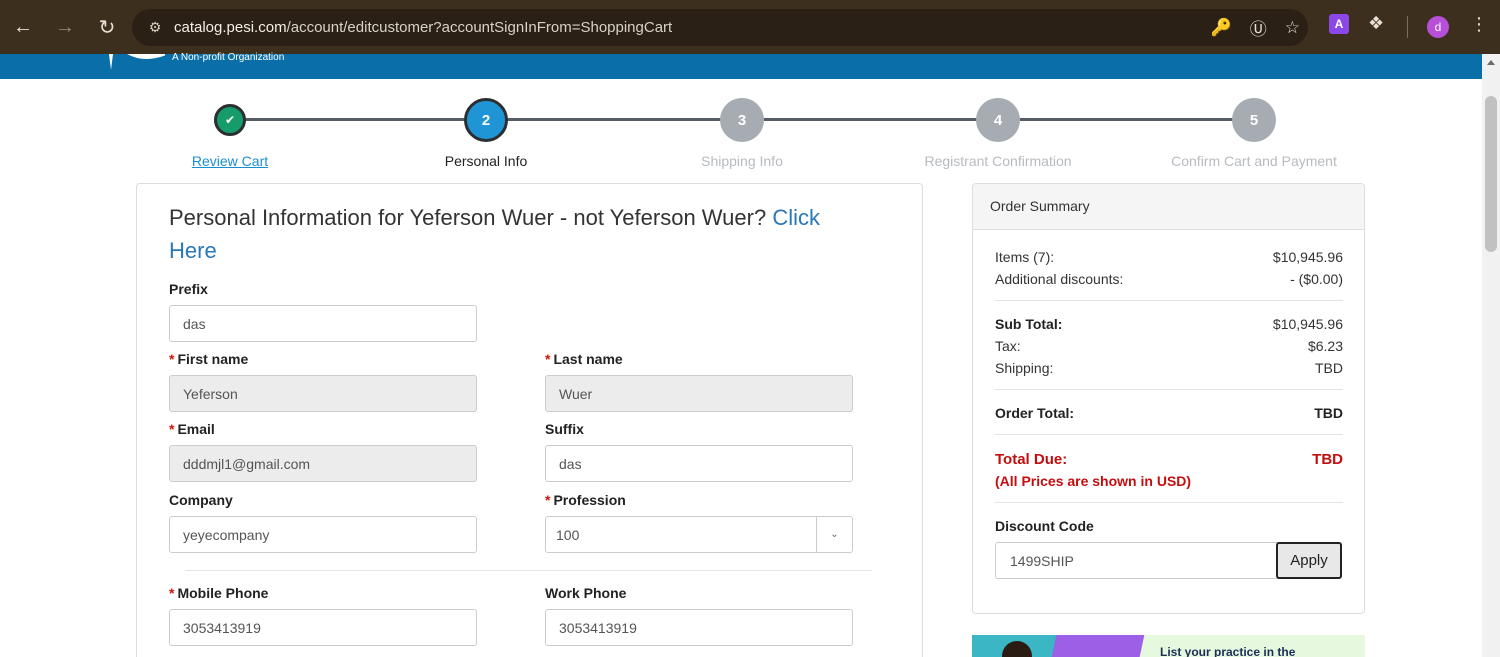 The height and width of the screenshot is (657, 1500). What do you see at coordinates (1221, 28) in the screenshot?
I see `key-icon: 🔑` at bounding box center [1221, 28].